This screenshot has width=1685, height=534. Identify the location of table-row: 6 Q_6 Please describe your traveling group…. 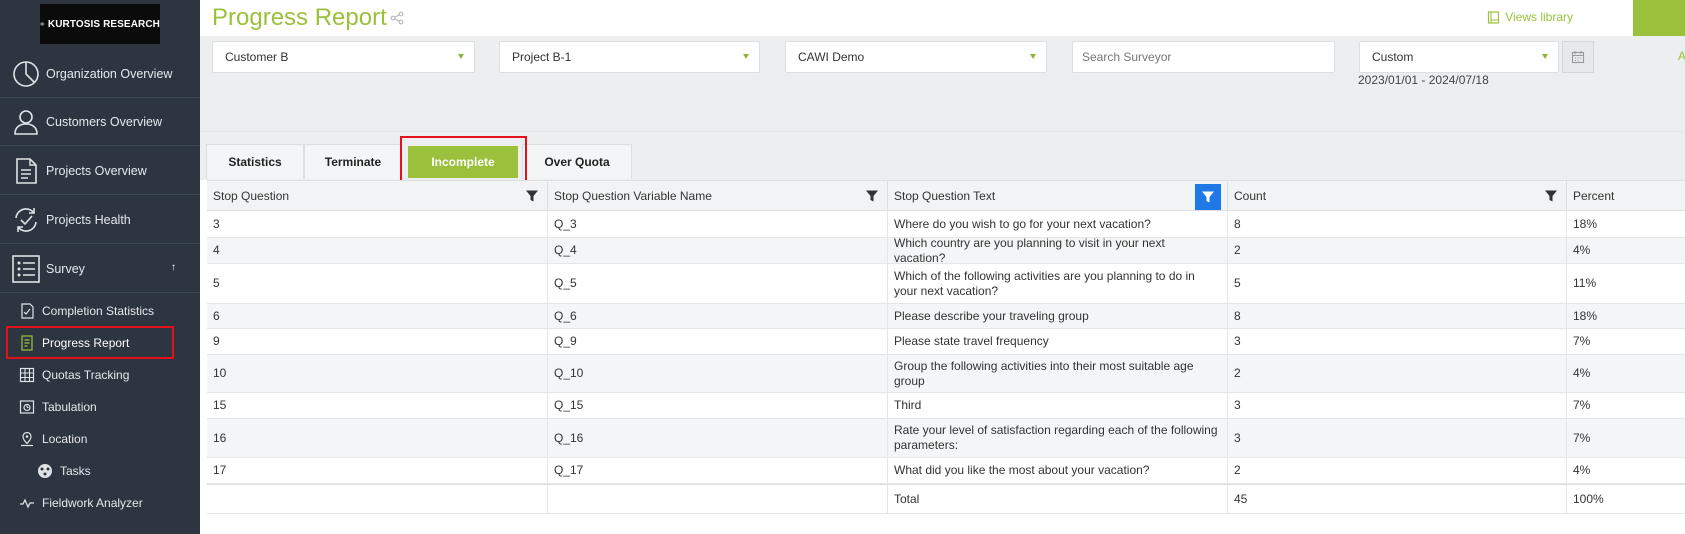
(946, 316).